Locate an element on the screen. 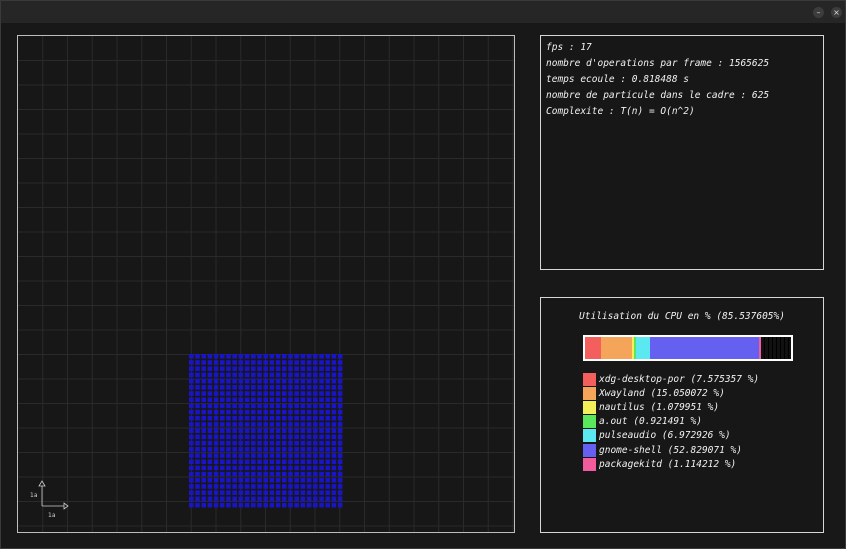 The width and height of the screenshot is (846, 549). minimize-button: – is located at coordinates (818, 12).